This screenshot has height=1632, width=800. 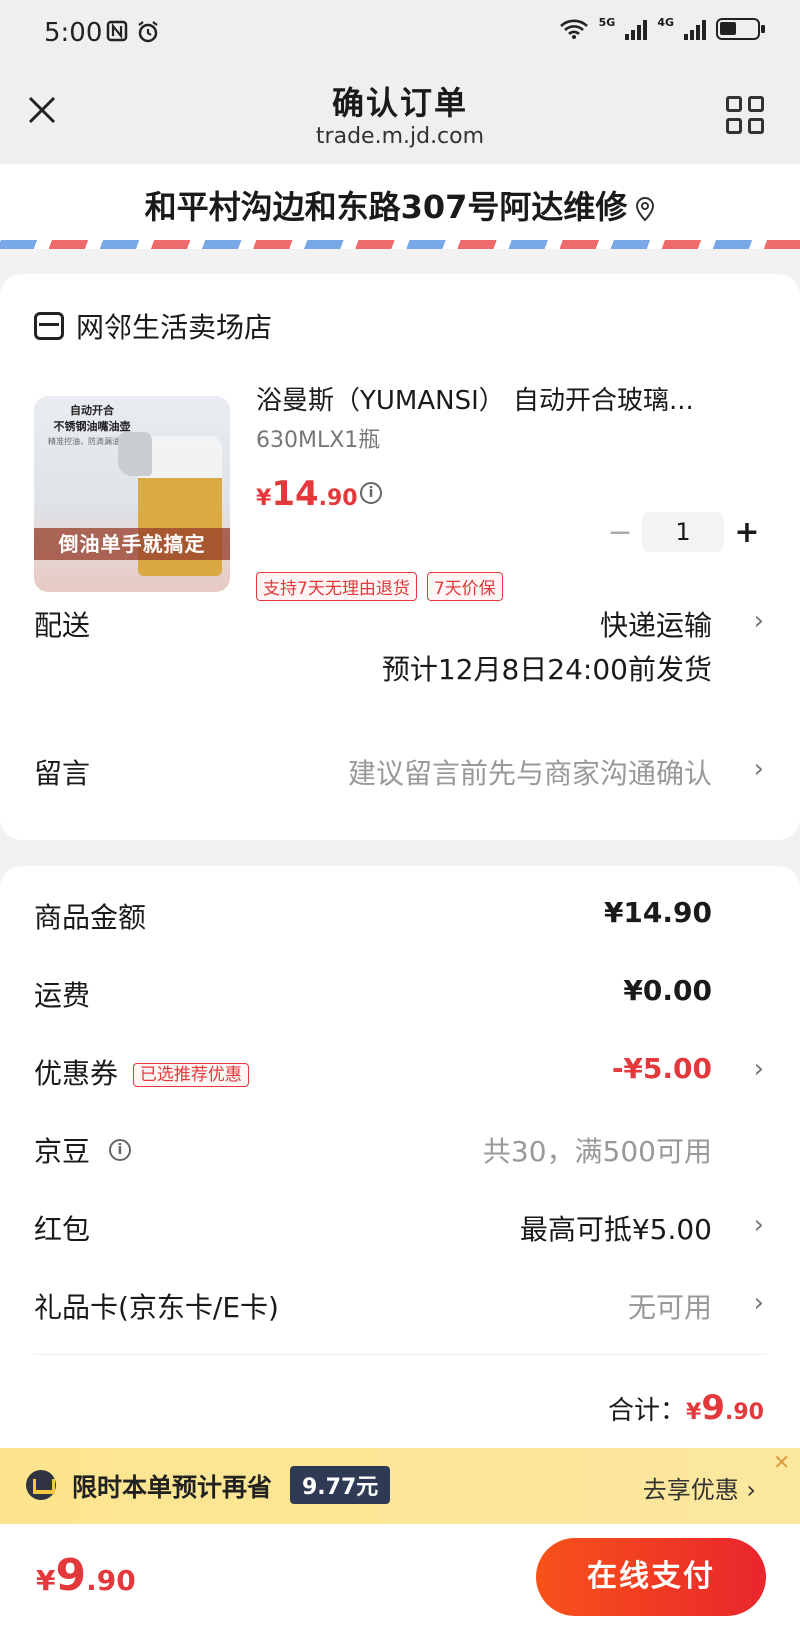 What do you see at coordinates (49, 326) in the screenshot?
I see `store-icon` at bounding box center [49, 326].